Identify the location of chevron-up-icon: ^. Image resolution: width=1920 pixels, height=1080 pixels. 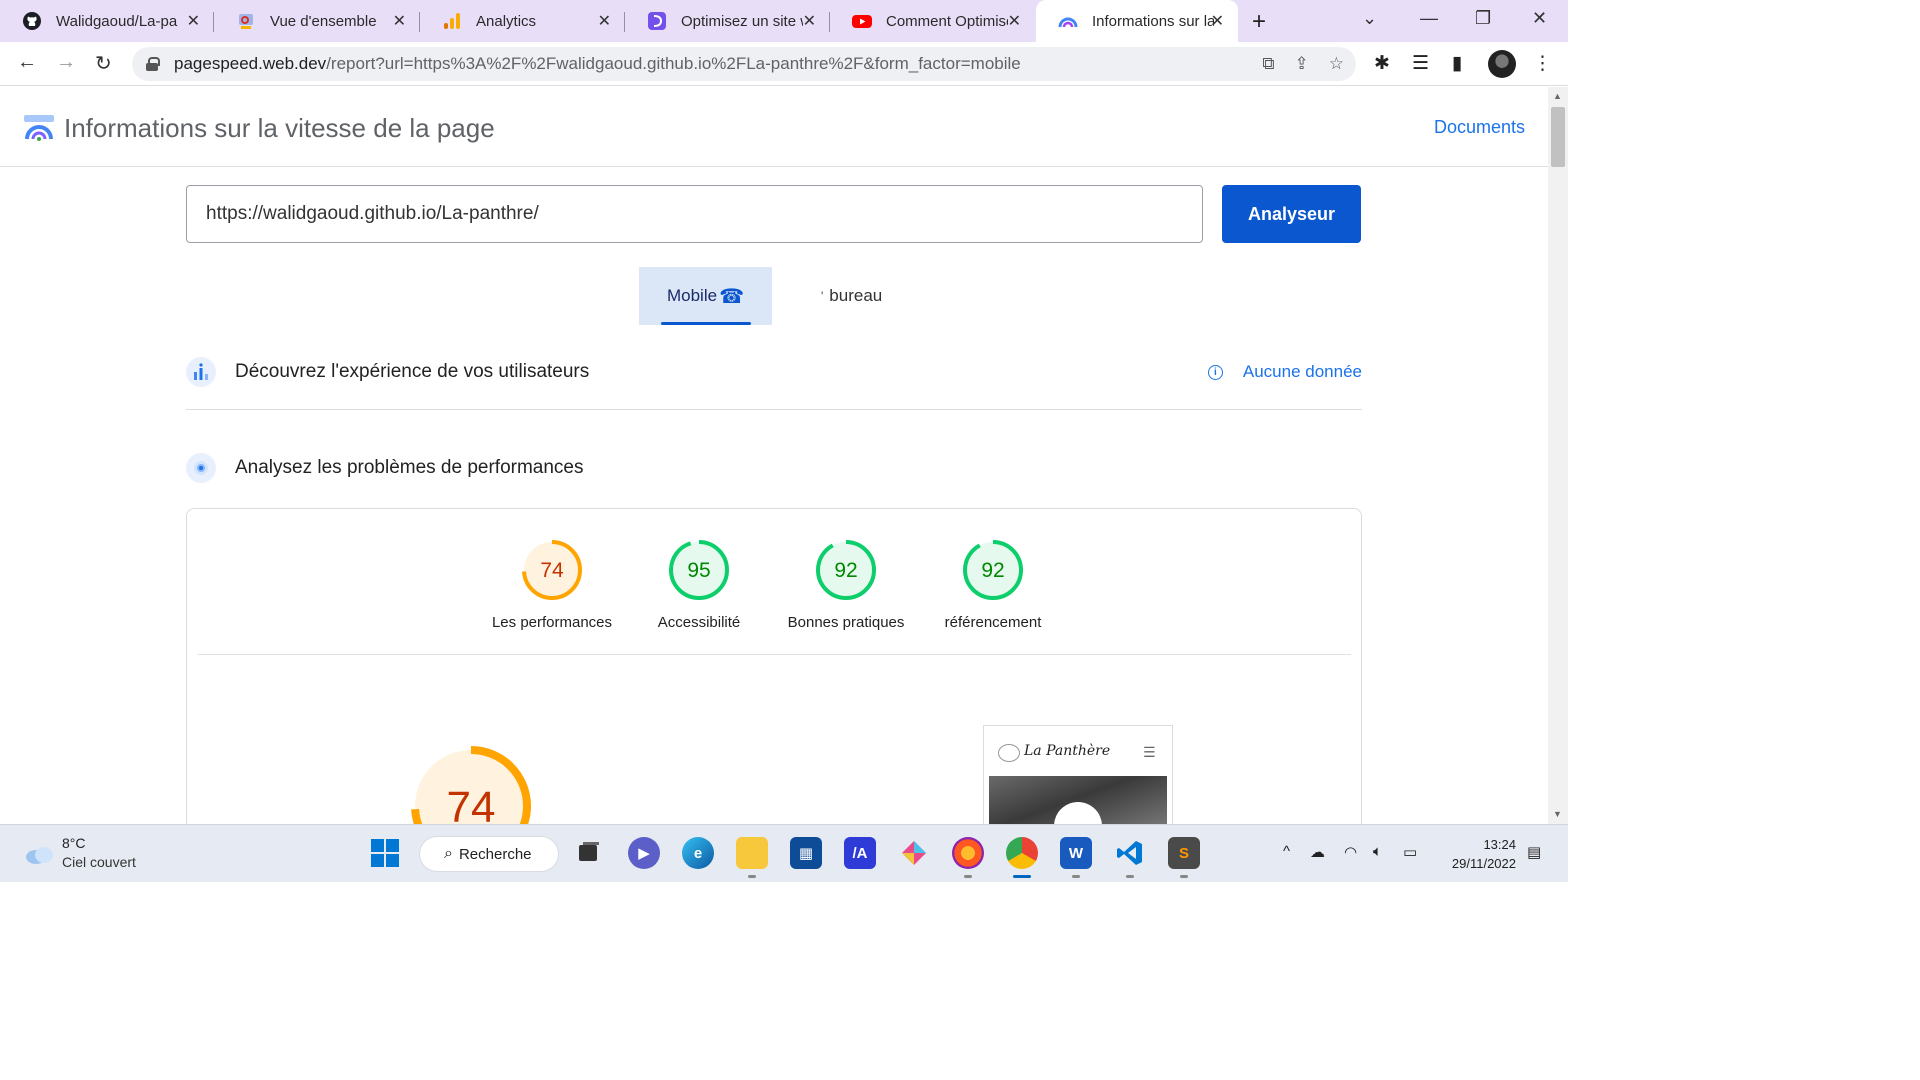
(1286, 851).